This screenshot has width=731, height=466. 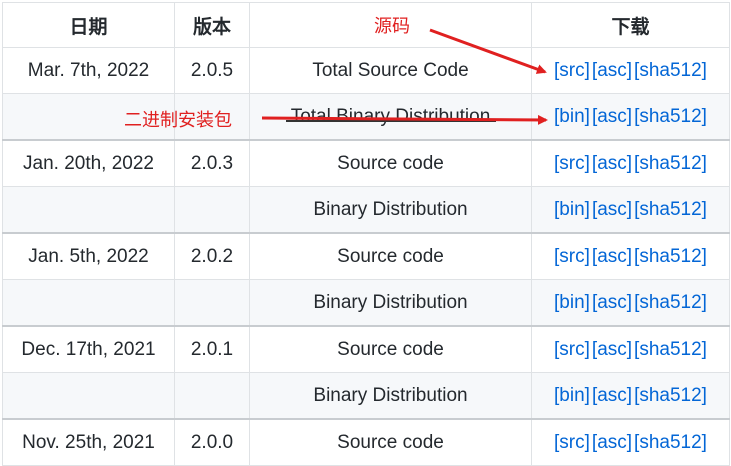 I want to click on header-download: 下载, so click(x=630, y=25).